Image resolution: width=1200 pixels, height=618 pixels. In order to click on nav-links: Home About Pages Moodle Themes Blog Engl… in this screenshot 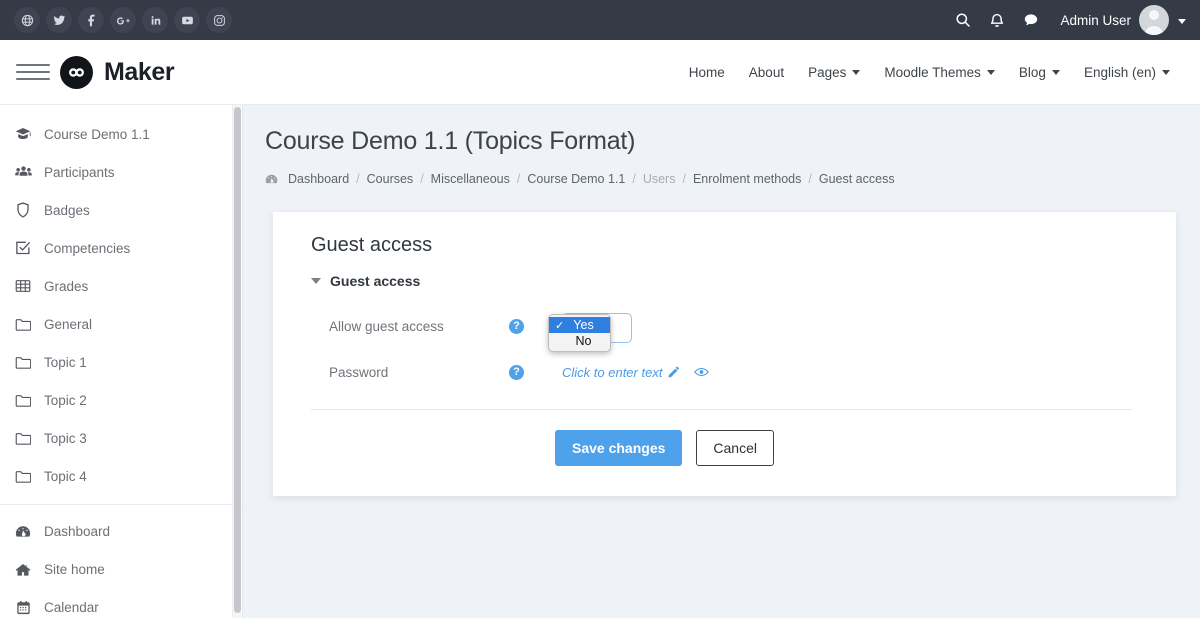, I will do `click(929, 72)`.